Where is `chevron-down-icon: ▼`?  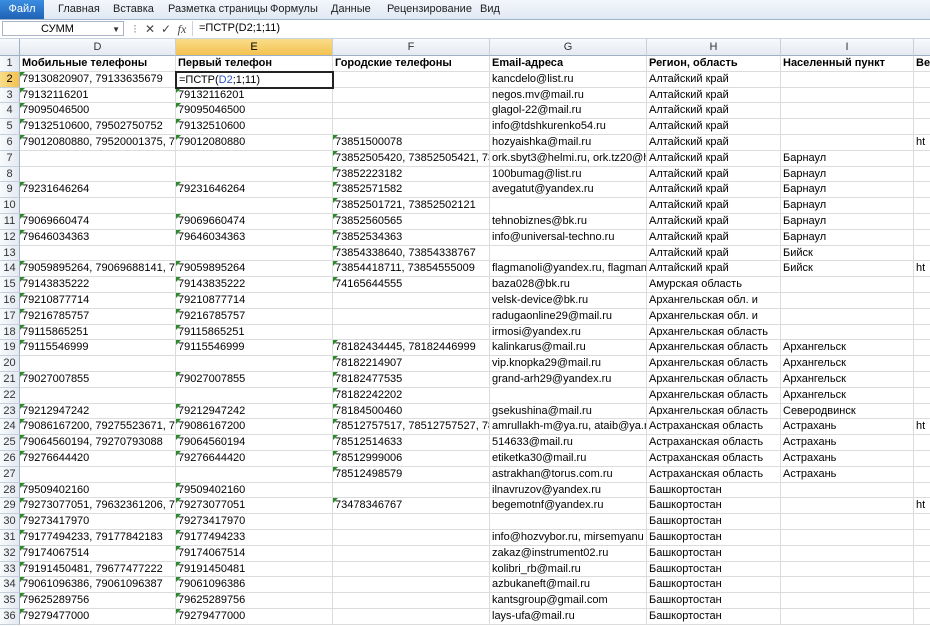 chevron-down-icon: ▼ is located at coordinates (116, 29).